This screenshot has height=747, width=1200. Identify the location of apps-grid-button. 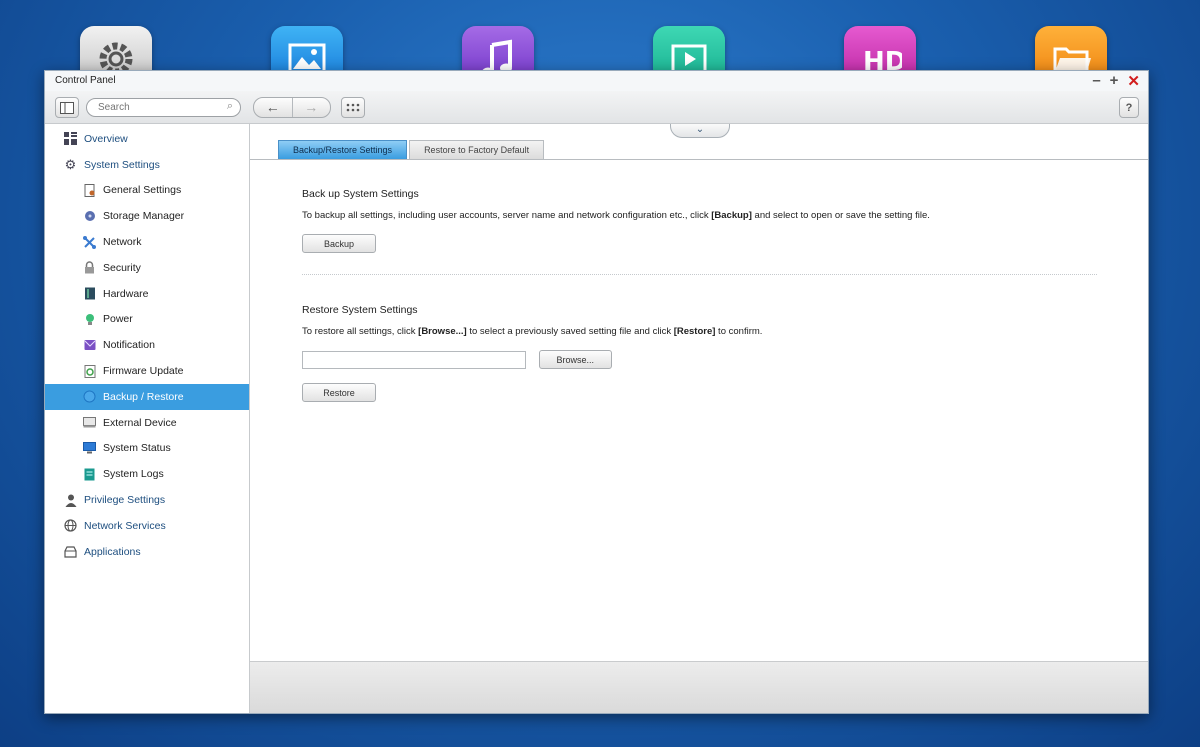
(353, 107).